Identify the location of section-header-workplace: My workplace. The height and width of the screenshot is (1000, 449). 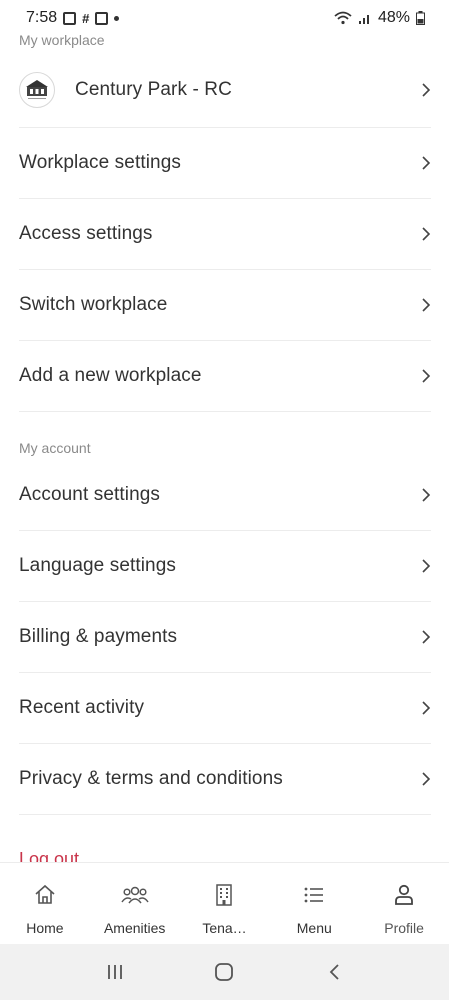
(62, 40).